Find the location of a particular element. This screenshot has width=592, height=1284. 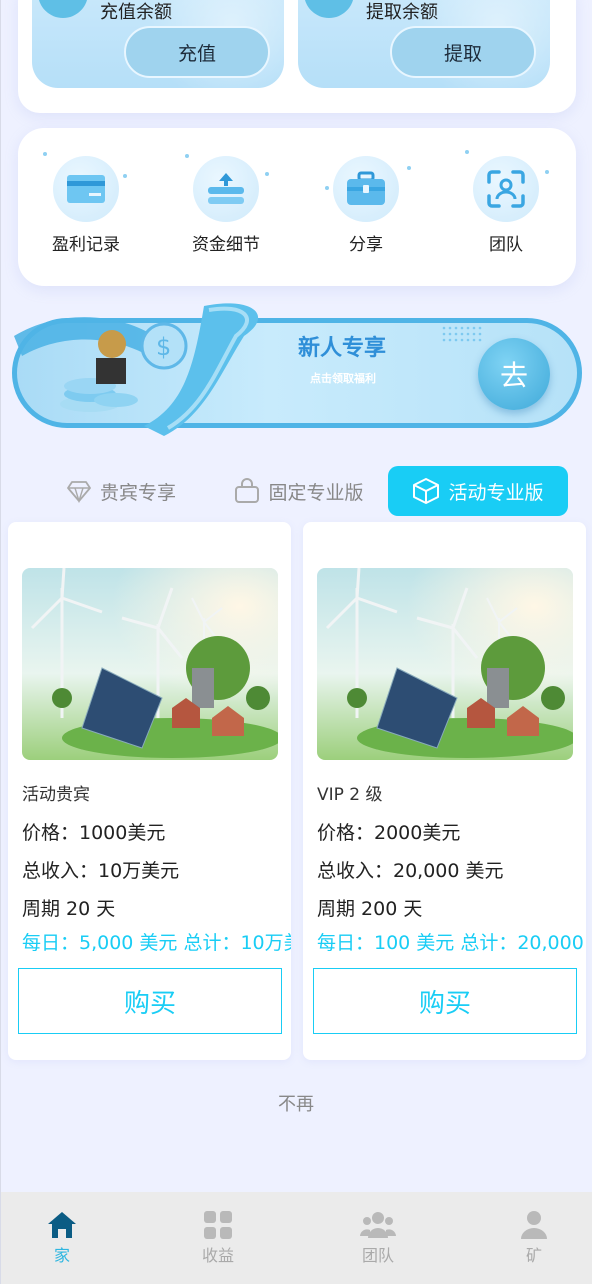

product-total-income: 总收入：20,000 美元 is located at coordinates (410, 871).